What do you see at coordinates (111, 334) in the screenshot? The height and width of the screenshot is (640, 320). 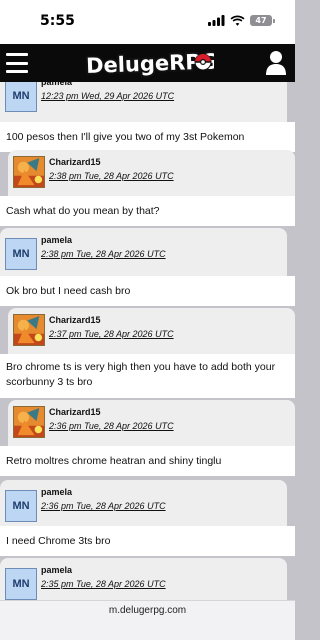 I see `message-time: 2:37 pm Tue, 28 Apr 2026 UTC` at bounding box center [111, 334].